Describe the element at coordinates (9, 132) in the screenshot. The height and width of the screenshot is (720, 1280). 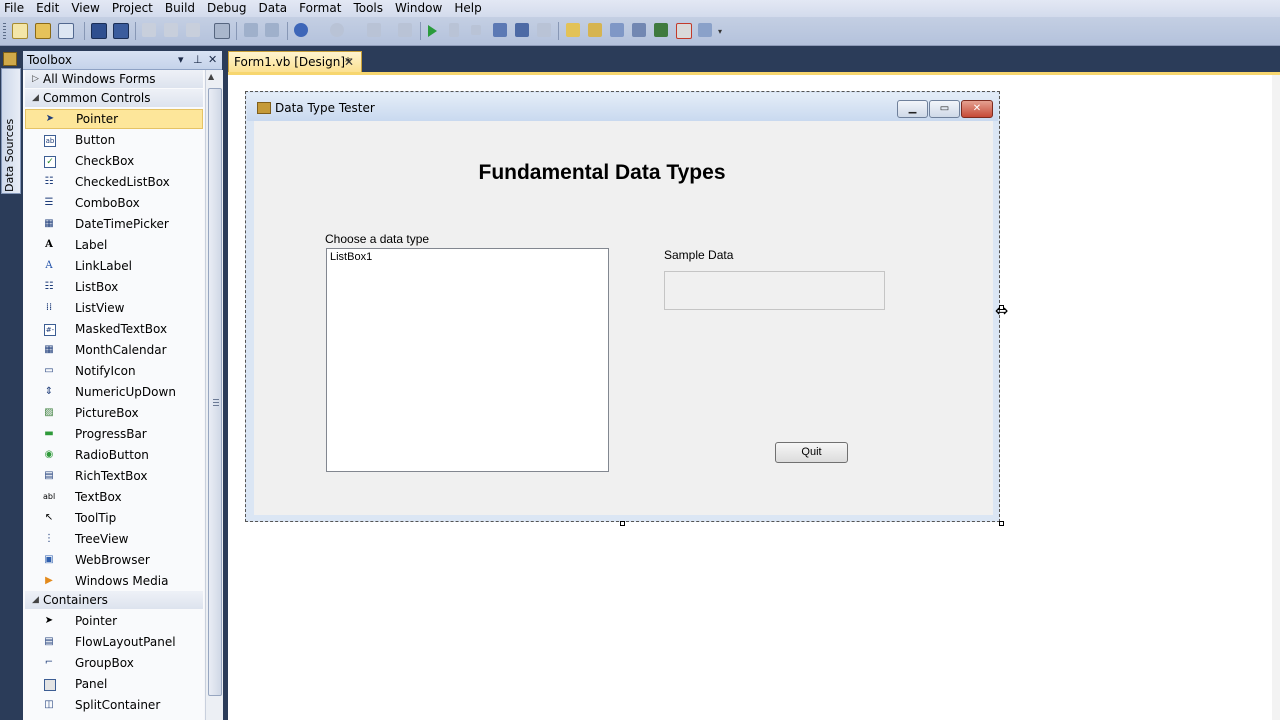
I see `data-sources-label: Data Sources` at that location.